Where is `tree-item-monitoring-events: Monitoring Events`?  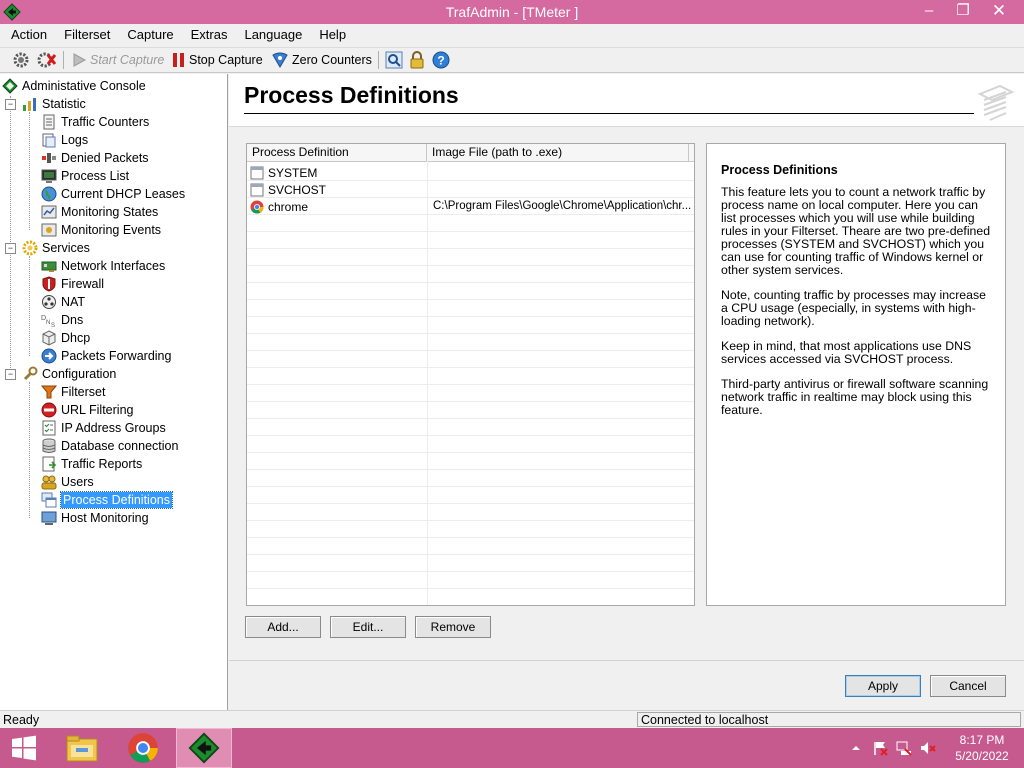
tree-item-monitoring-events: Monitoring Events is located at coordinates (101, 230).